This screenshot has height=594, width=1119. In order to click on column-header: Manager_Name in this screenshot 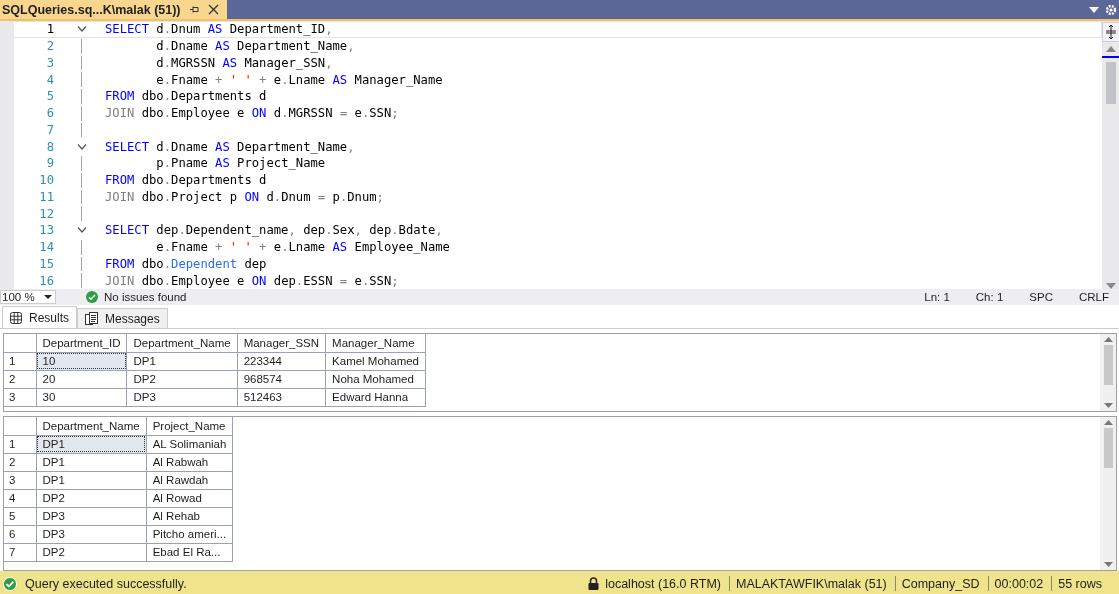, I will do `click(375, 343)`.